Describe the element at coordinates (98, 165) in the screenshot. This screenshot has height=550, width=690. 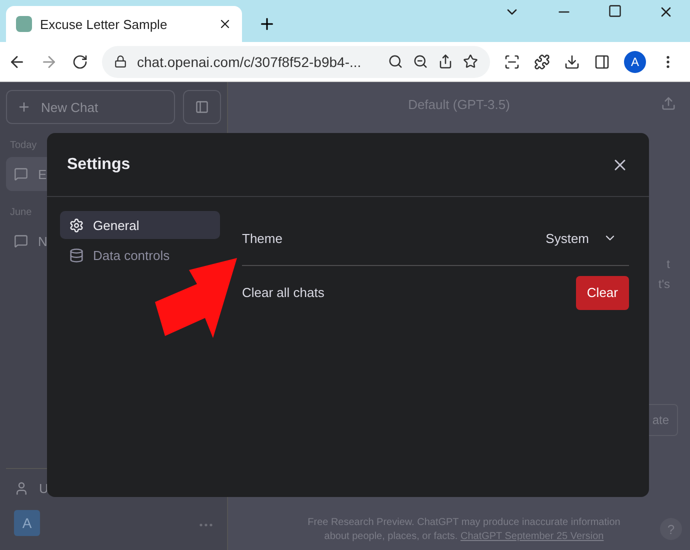
I see `dialog-title: Settings` at that location.